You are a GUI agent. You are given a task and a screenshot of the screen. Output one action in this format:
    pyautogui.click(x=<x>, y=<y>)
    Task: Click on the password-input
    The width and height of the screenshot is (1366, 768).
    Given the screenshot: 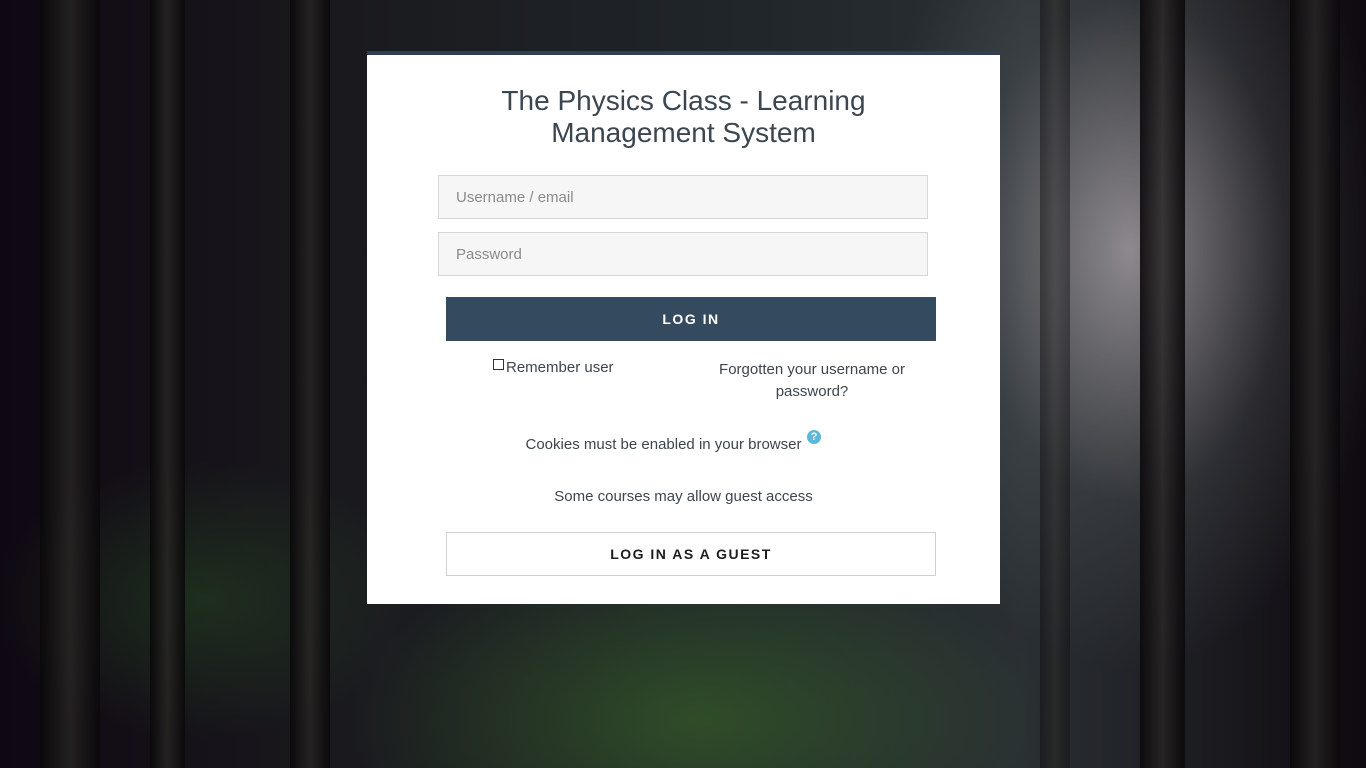 What is the action you would take?
    pyautogui.click(x=683, y=254)
    